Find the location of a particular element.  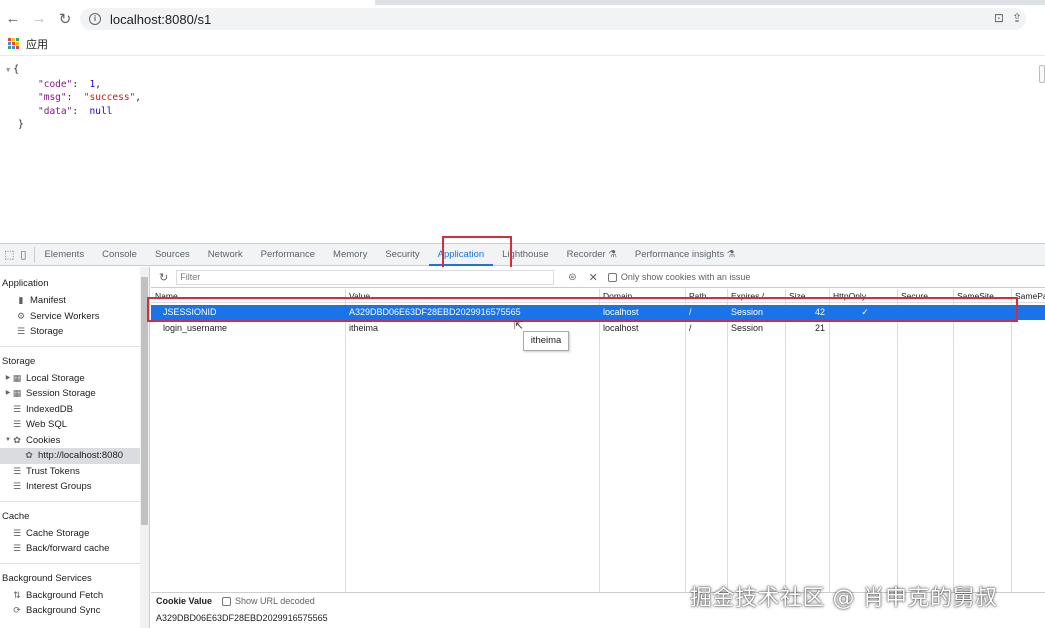

devtools-tab-elements: Elements is located at coordinates (64, 255).